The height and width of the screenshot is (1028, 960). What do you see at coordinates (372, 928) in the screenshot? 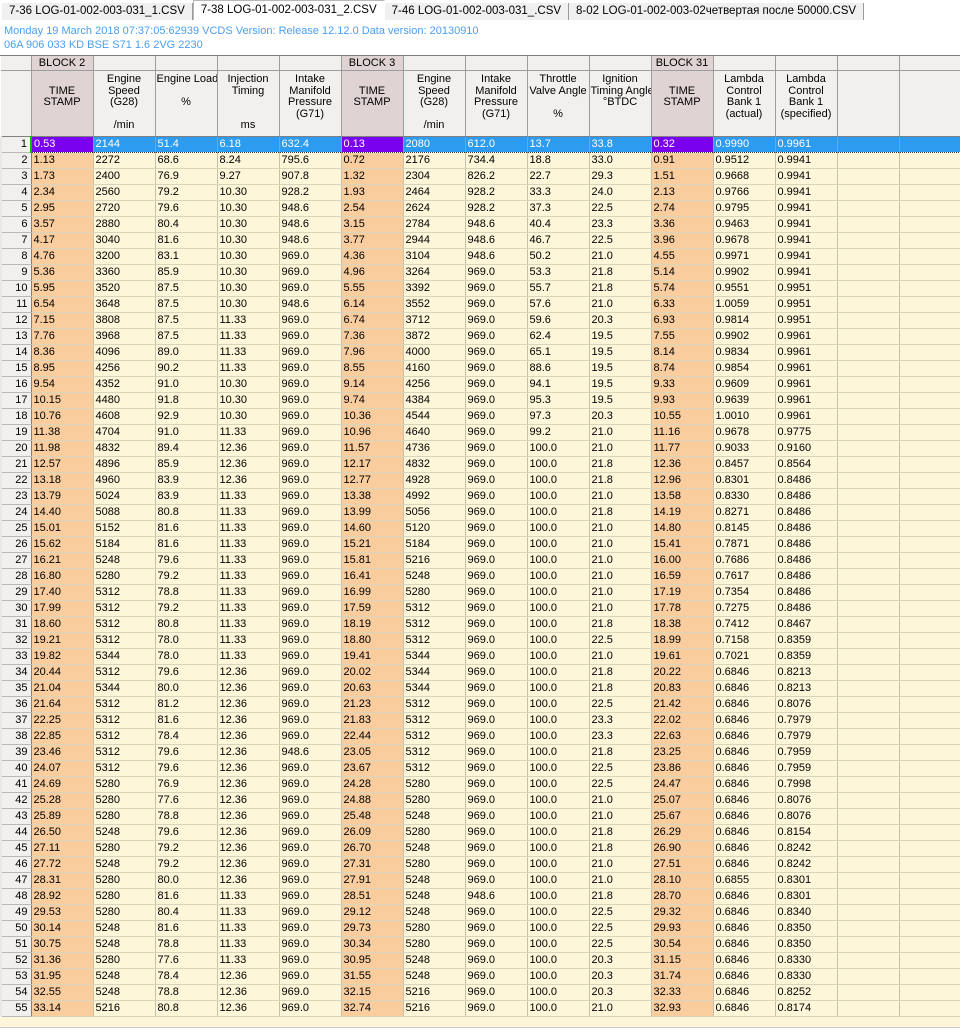
I see `cell-ts2: 29.73` at bounding box center [372, 928].